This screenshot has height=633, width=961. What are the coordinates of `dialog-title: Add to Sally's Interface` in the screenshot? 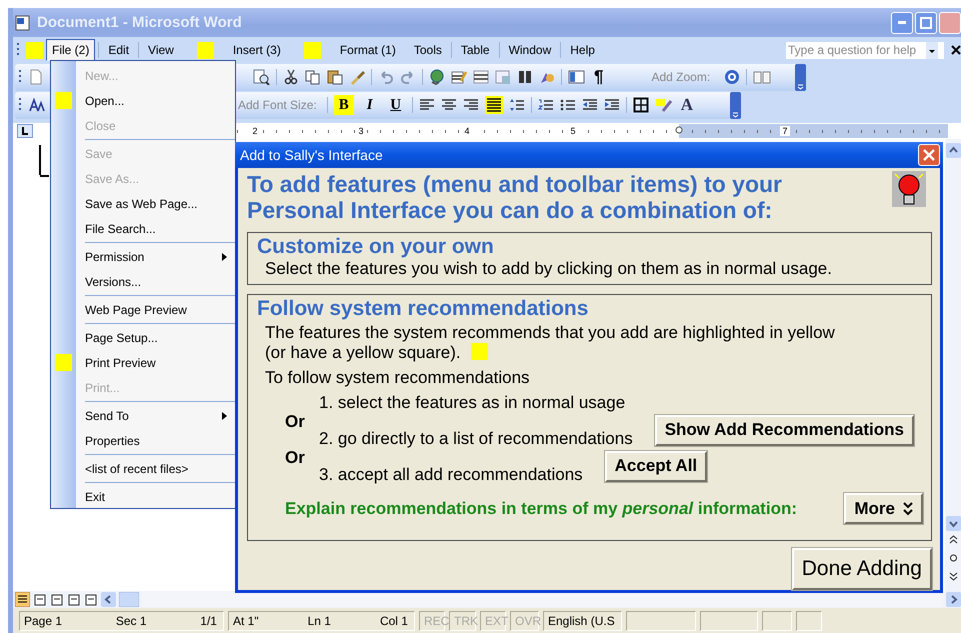 It's located at (311, 155).